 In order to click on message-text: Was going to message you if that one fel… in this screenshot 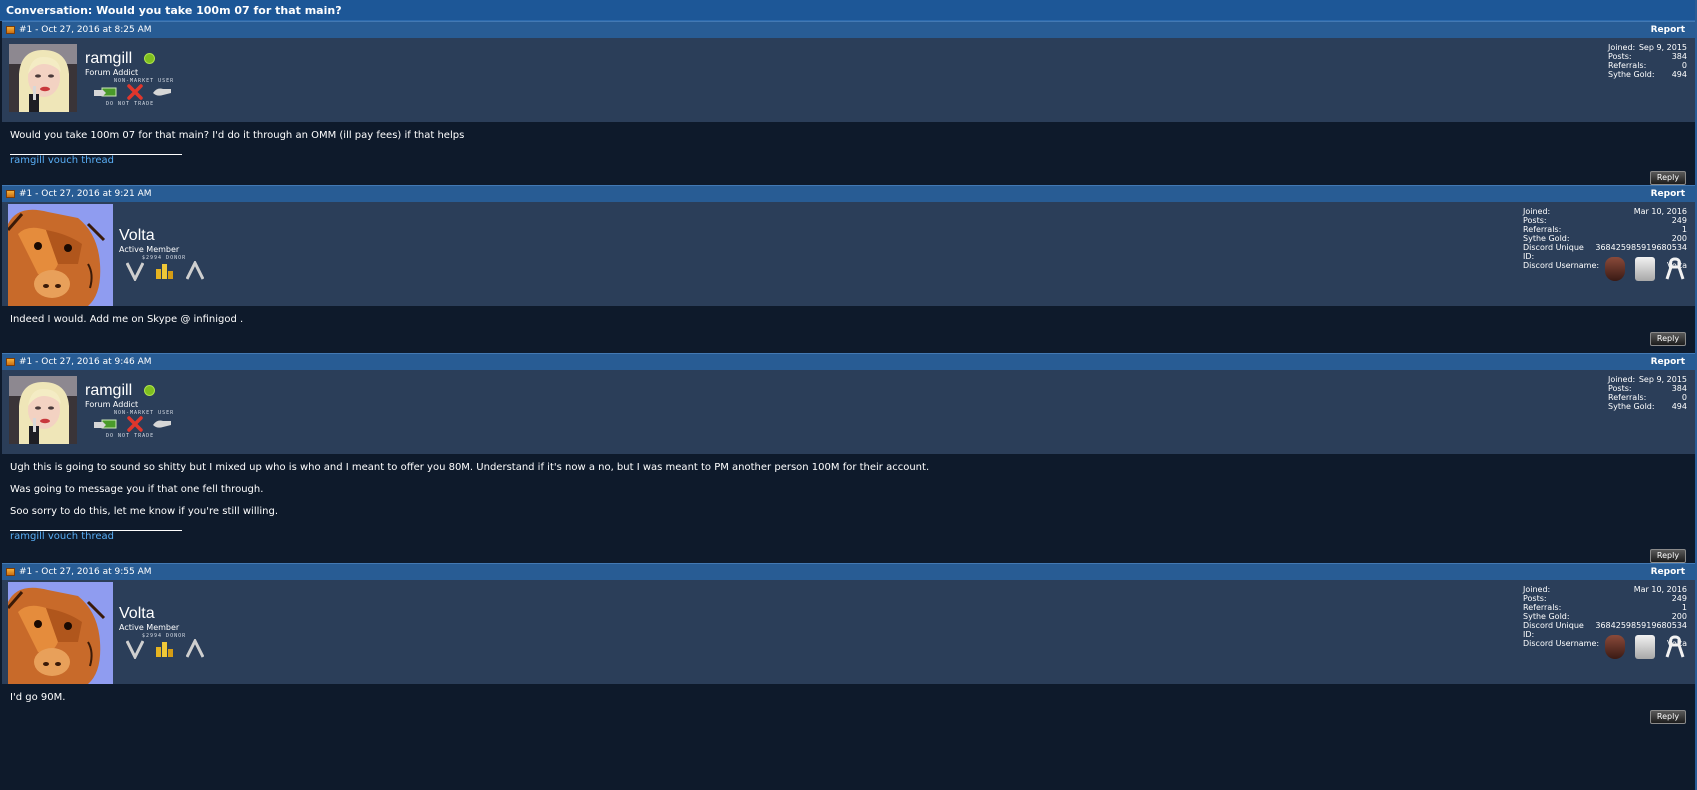, I will do `click(137, 489)`.